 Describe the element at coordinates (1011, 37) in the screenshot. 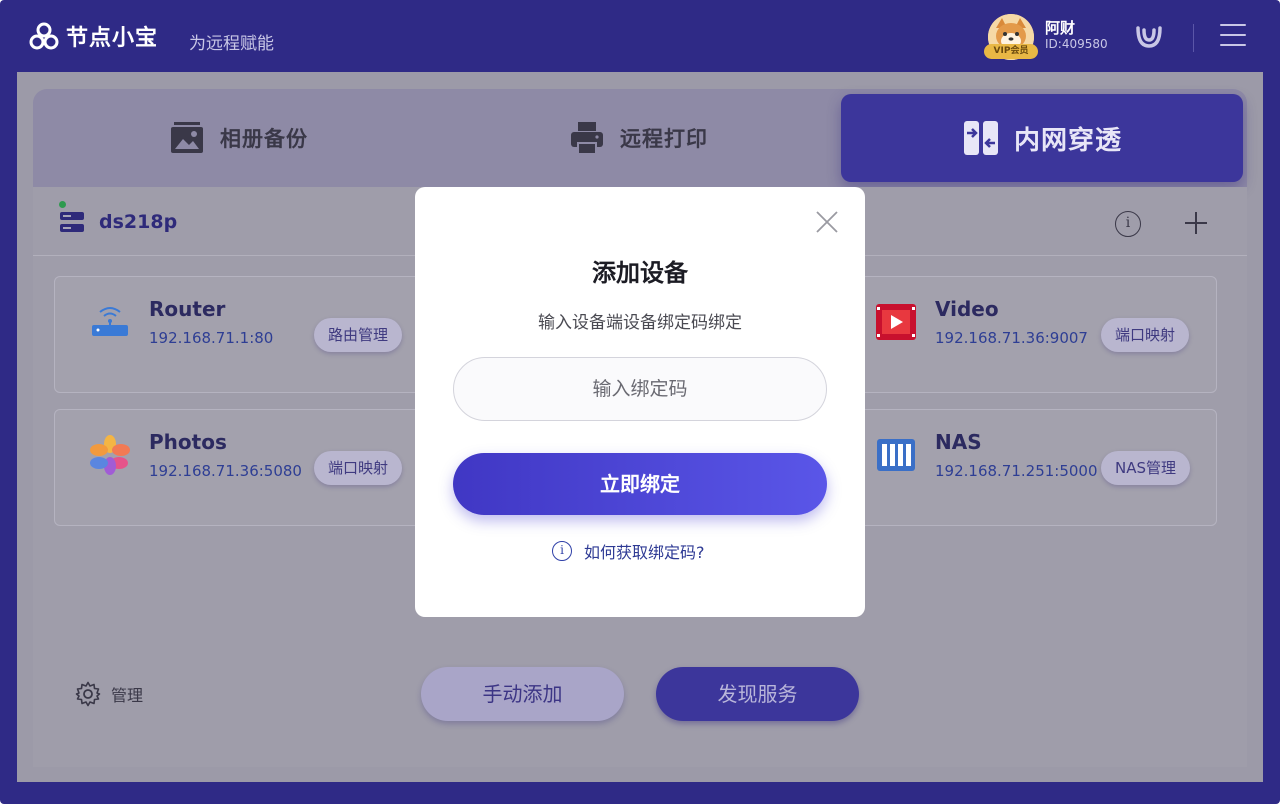

I see `avatar: VIP会员` at that location.